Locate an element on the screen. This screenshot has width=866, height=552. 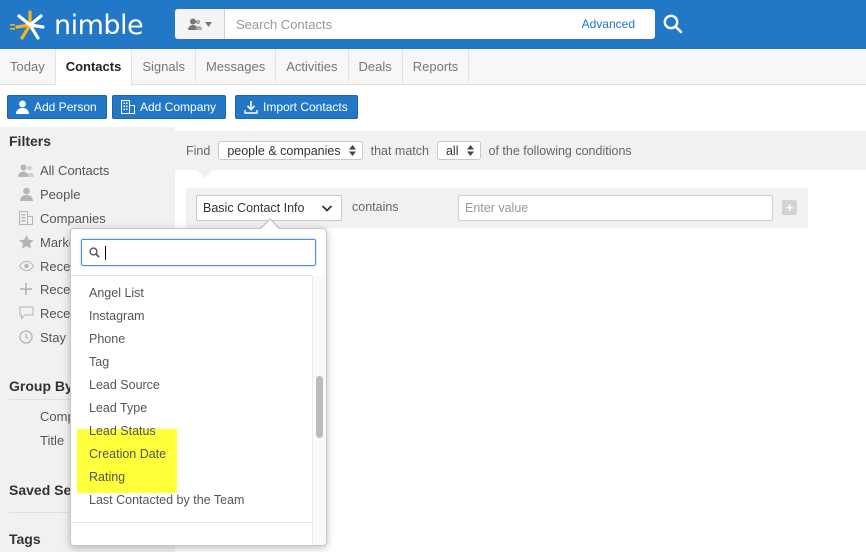
conditions-label: of the following conditions is located at coordinates (560, 150).